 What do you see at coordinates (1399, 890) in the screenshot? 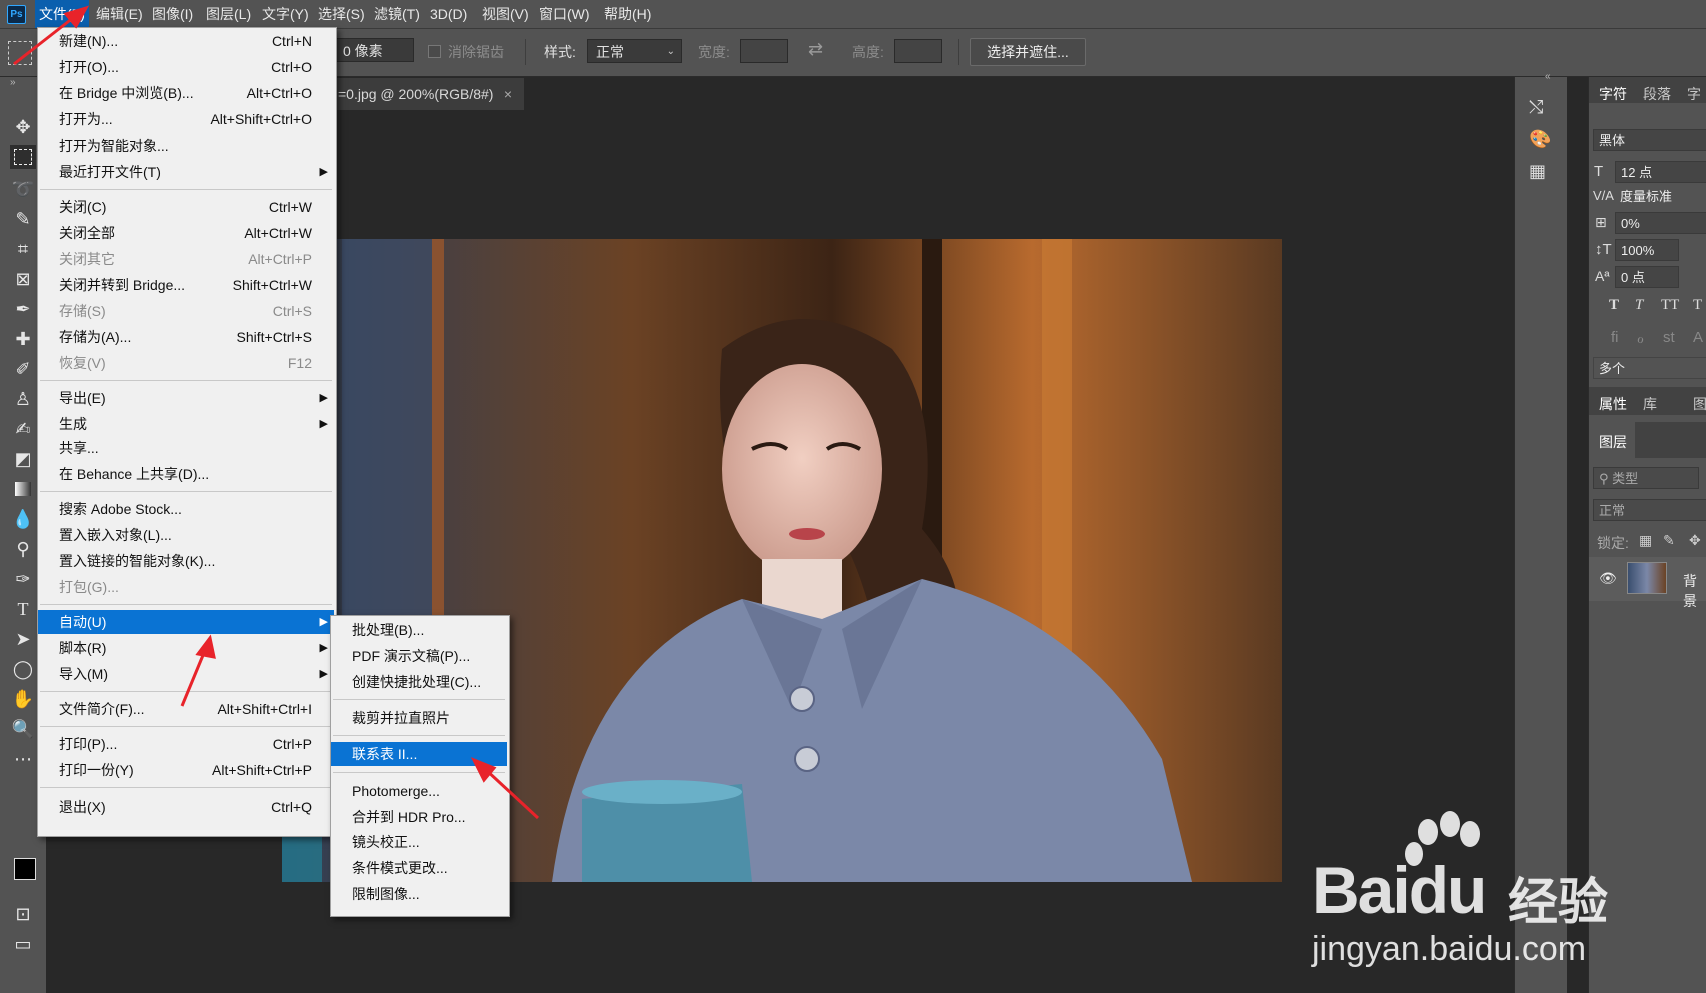
I see `watermark-brand: Baidu` at bounding box center [1399, 890].